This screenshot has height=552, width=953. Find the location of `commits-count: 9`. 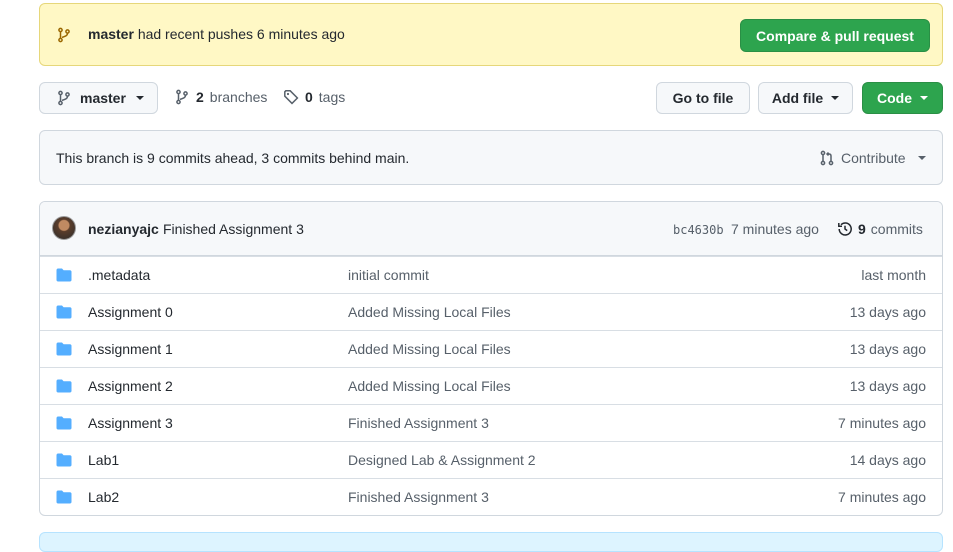

commits-count: 9 is located at coordinates (862, 229).